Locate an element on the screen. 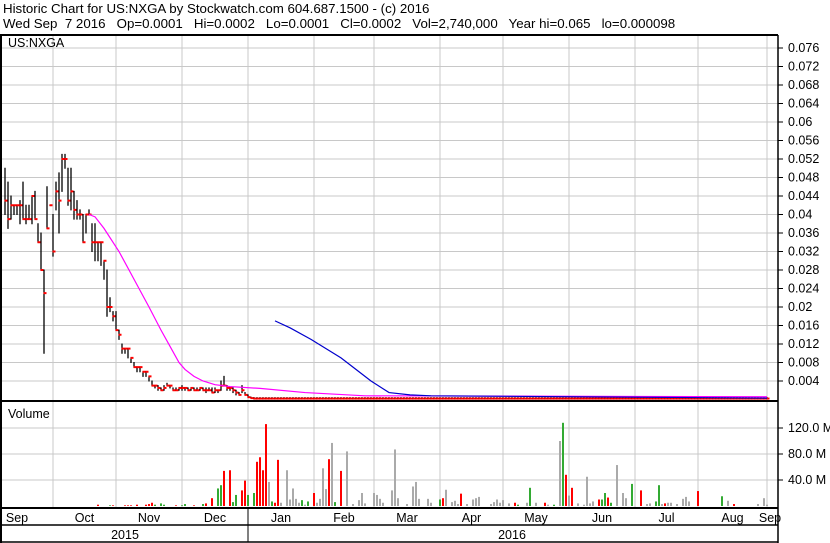 This screenshot has height=543, width=830. month-label: Dec is located at coordinates (215, 518).